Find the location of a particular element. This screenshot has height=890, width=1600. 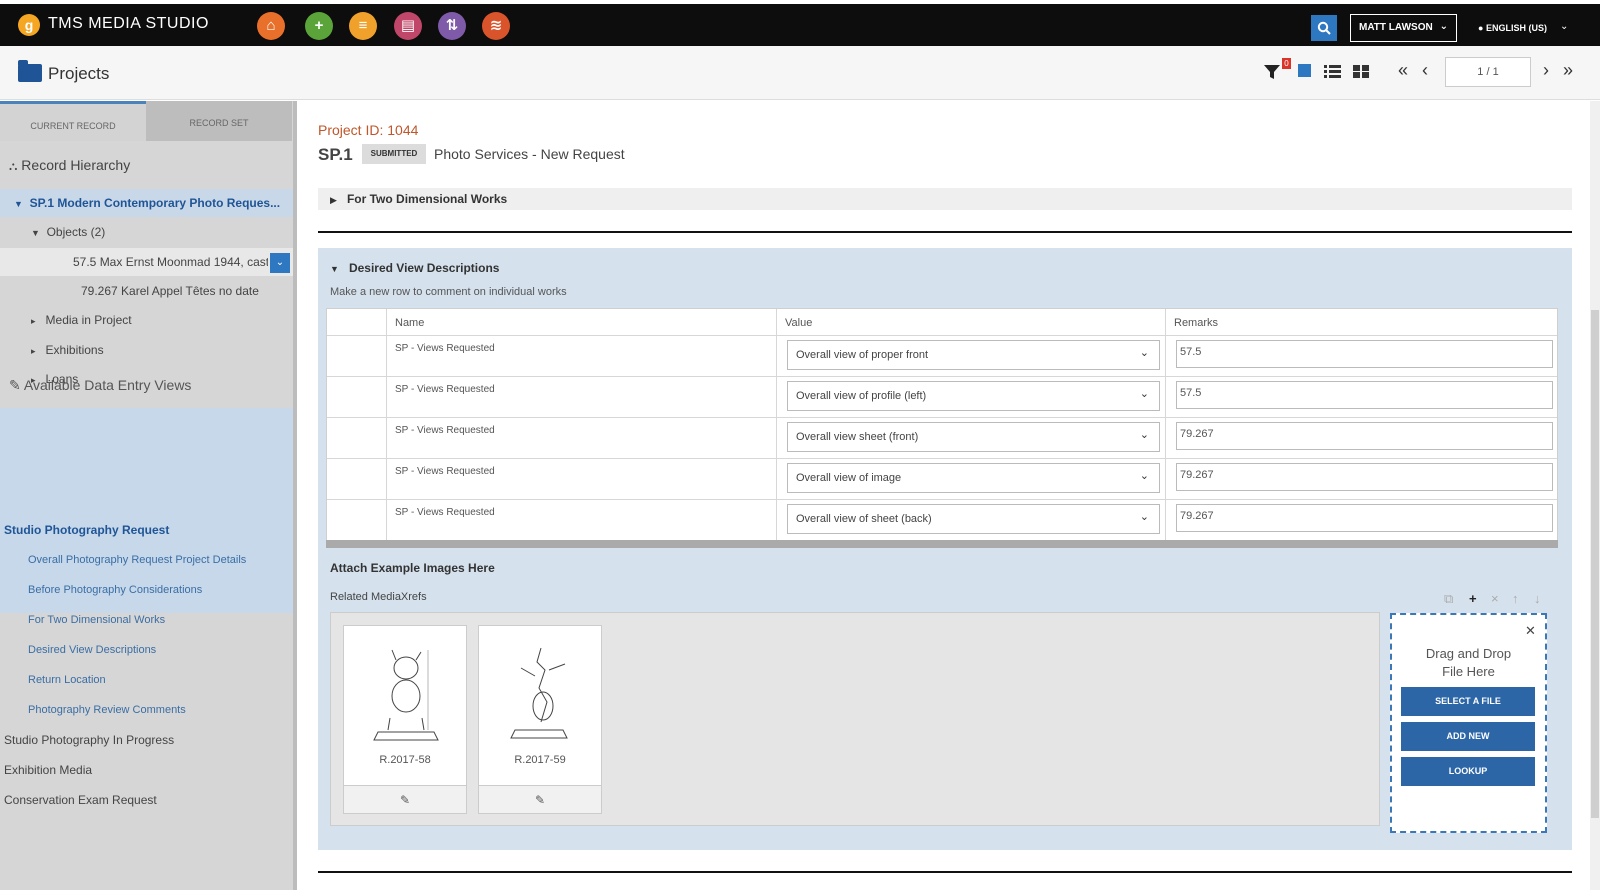

last-page-icon: » is located at coordinates (1568, 70).